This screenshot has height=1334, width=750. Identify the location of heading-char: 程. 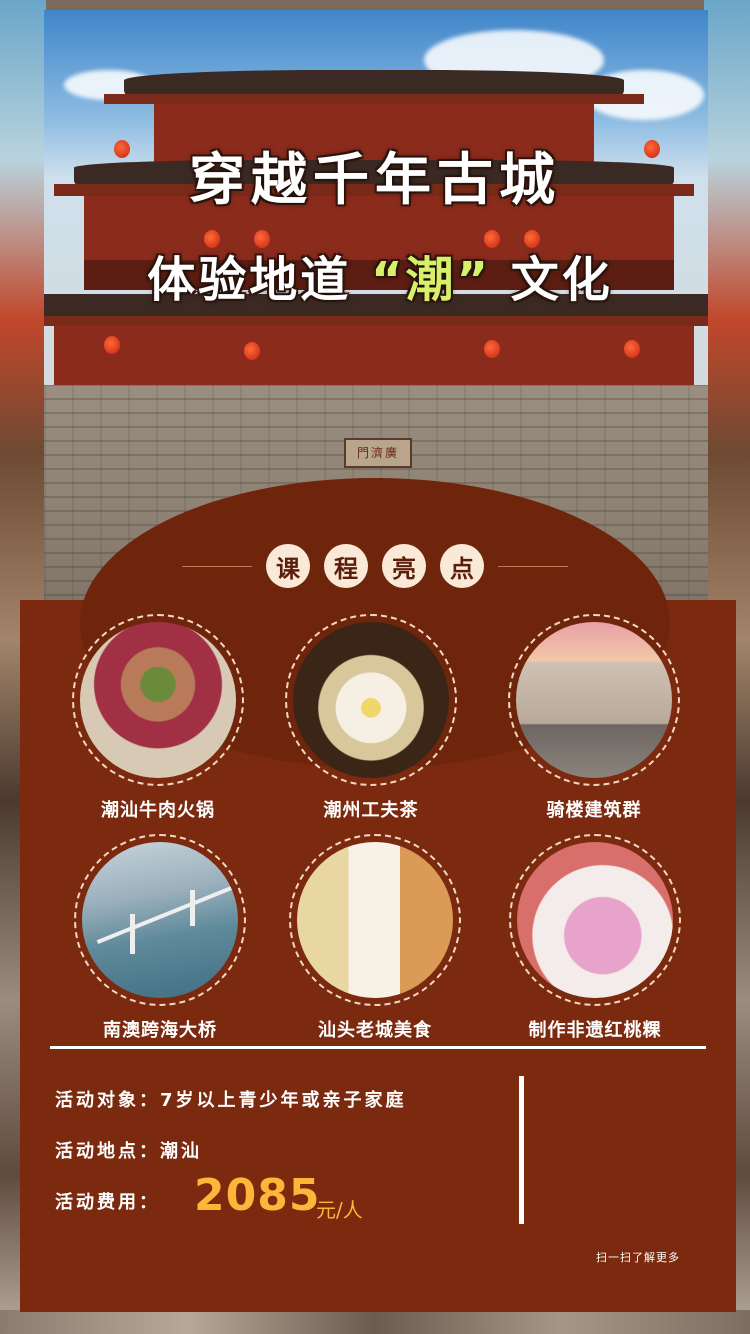
(346, 566).